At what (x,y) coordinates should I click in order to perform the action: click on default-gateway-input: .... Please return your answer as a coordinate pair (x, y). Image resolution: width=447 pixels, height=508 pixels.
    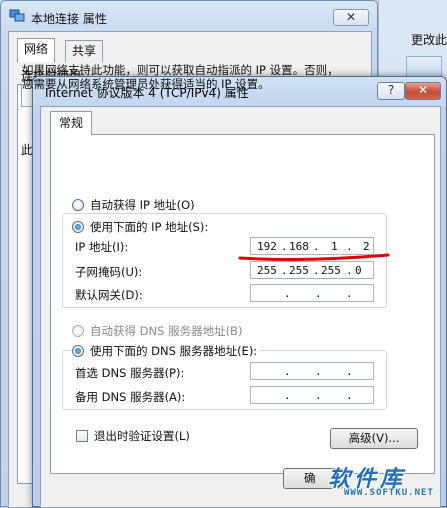
    Looking at the image, I should click on (312, 293).